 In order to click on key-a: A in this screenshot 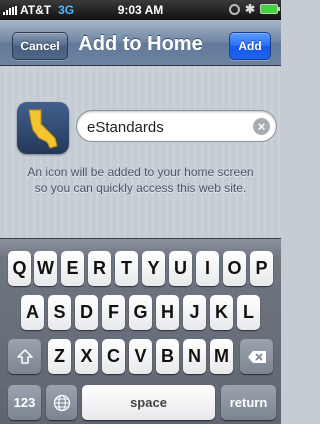, I will do `click(32, 312)`.